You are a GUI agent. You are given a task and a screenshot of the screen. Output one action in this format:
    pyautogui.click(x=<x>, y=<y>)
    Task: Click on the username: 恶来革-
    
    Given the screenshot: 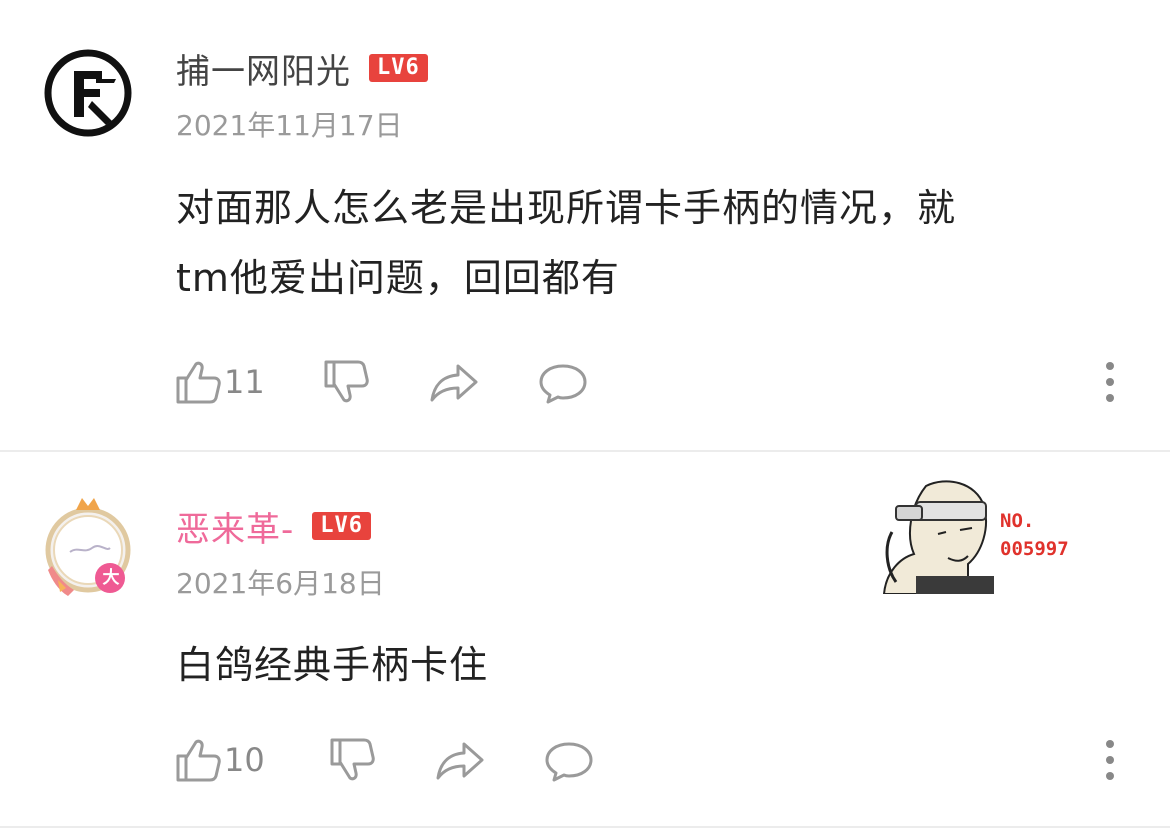 What is the action you would take?
    pyautogui.click(x=235, y=526)
    